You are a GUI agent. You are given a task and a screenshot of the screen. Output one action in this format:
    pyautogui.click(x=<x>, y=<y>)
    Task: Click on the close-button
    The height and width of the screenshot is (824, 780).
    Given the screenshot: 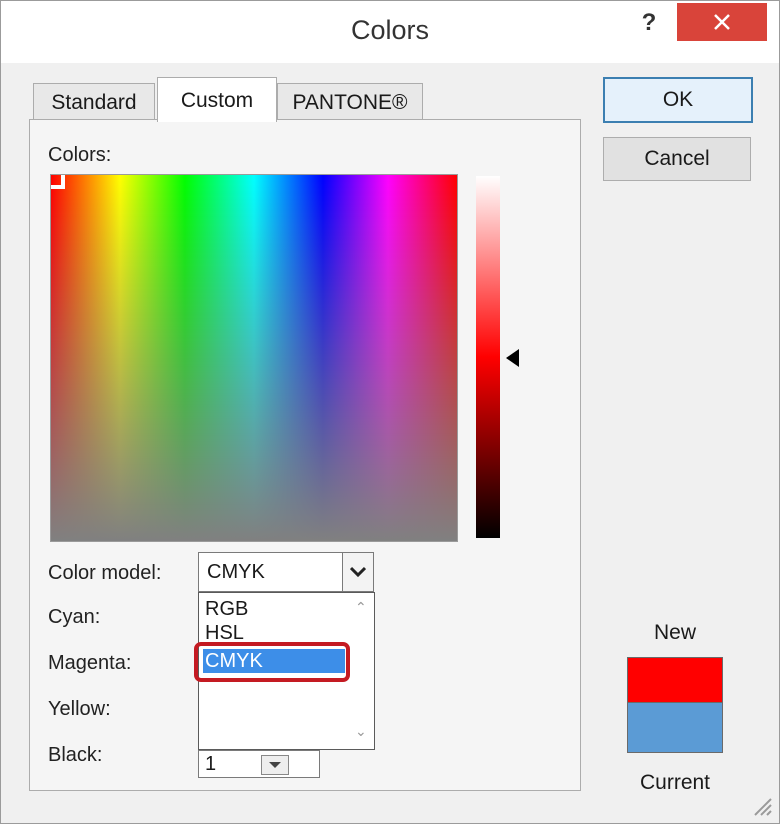 What is the action you would take?
    pyautogui.click(x=722, y=22)
    